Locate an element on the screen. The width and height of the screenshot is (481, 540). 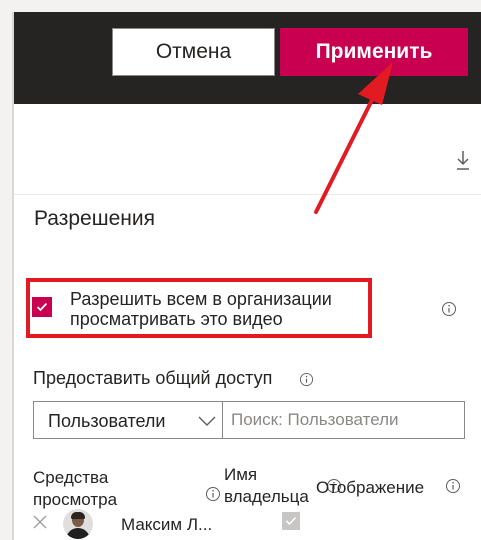
owner-checkbox is located at coordinates (291, 521).